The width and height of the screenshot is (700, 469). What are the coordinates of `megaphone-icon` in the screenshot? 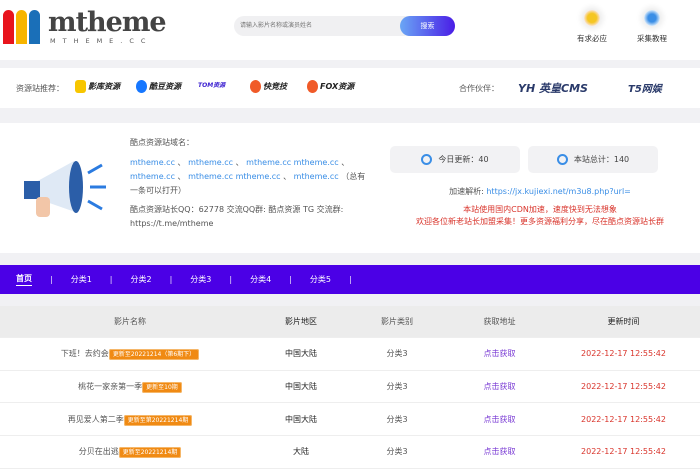 It's located at (65, 189).